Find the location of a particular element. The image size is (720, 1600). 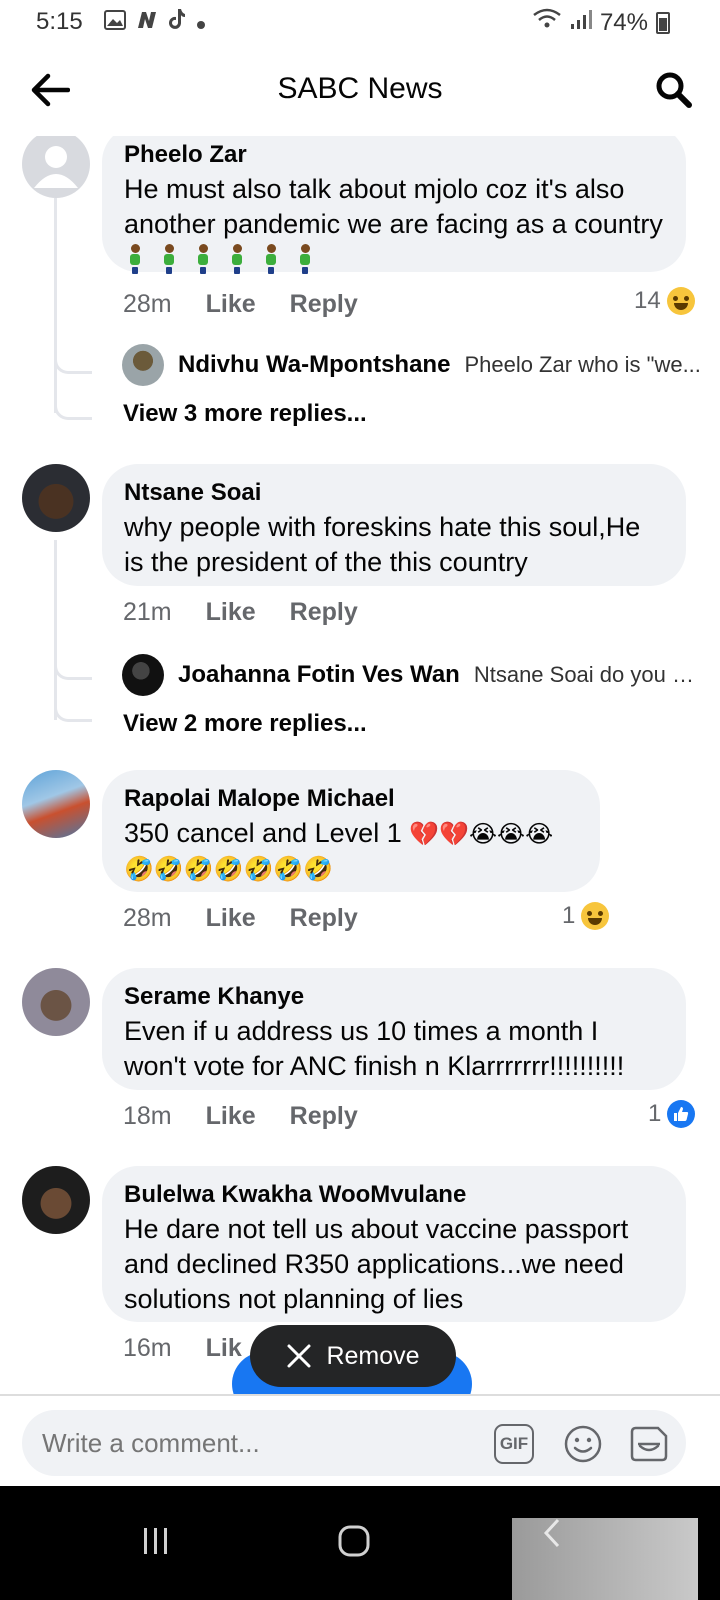

status-bar: 5:15 74% is located at coordinates (360, 22).